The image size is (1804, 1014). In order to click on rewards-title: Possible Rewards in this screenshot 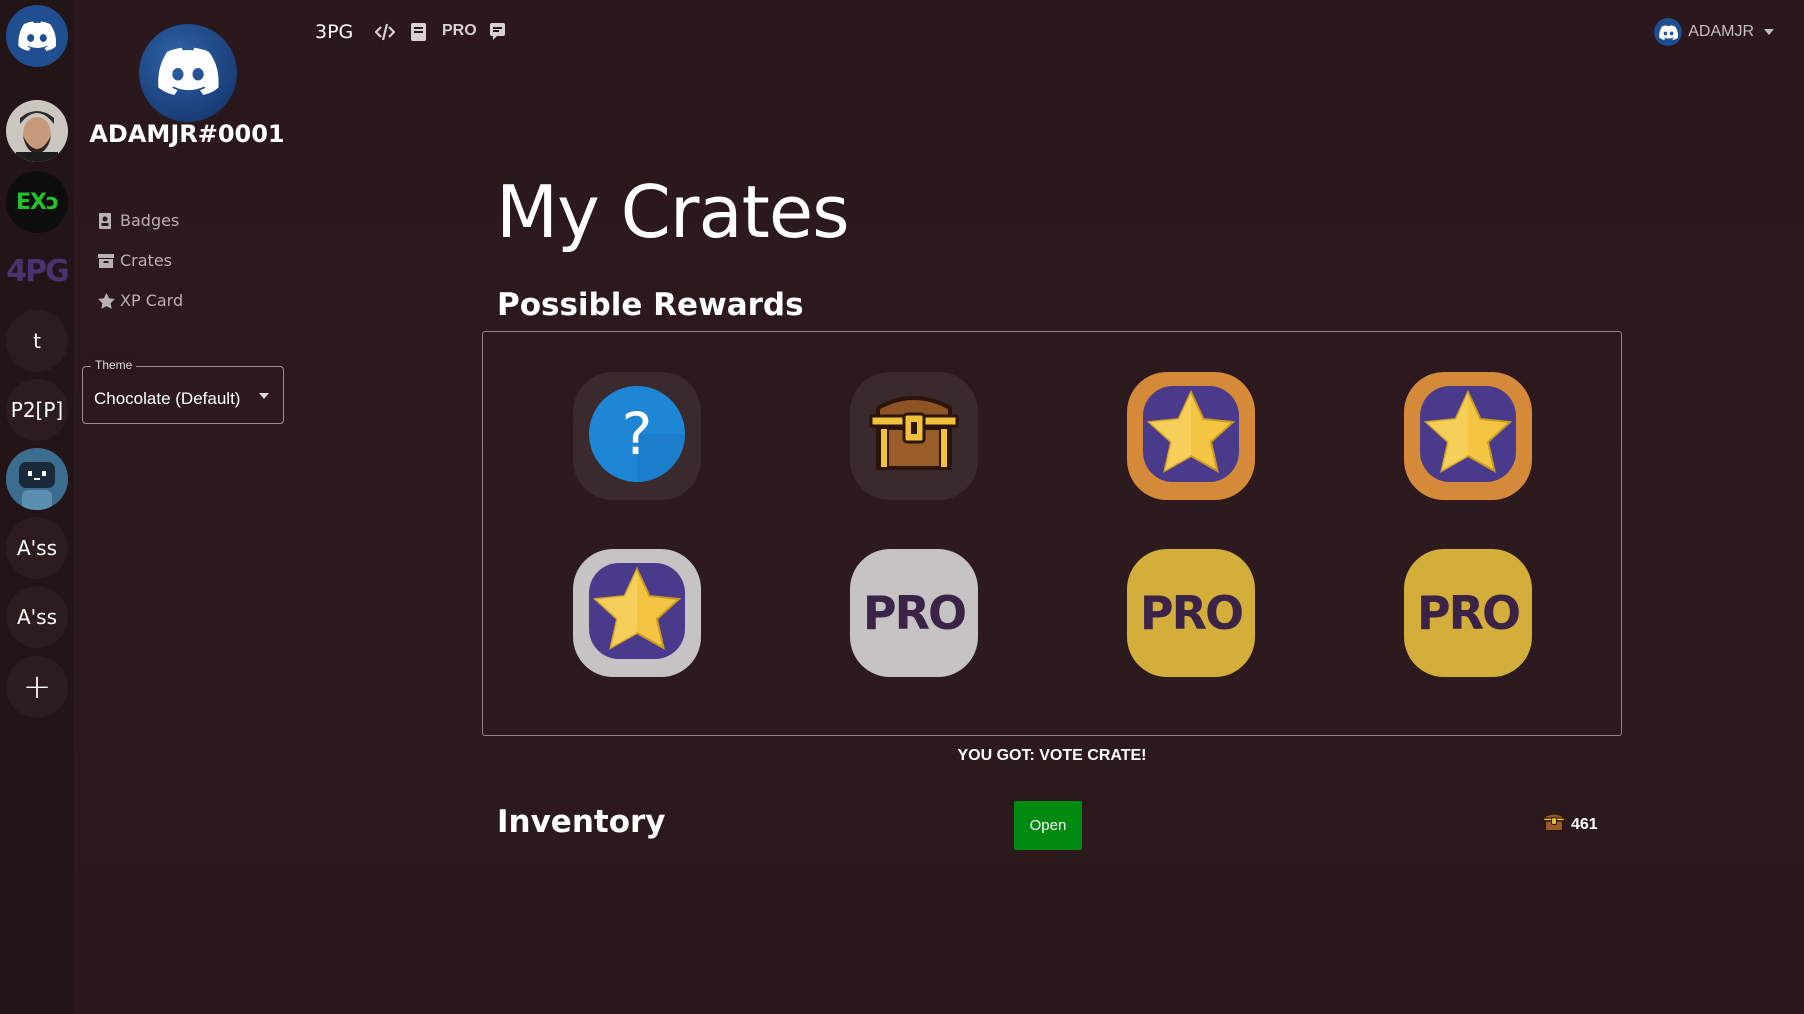, I will do `click(650, 305)`.